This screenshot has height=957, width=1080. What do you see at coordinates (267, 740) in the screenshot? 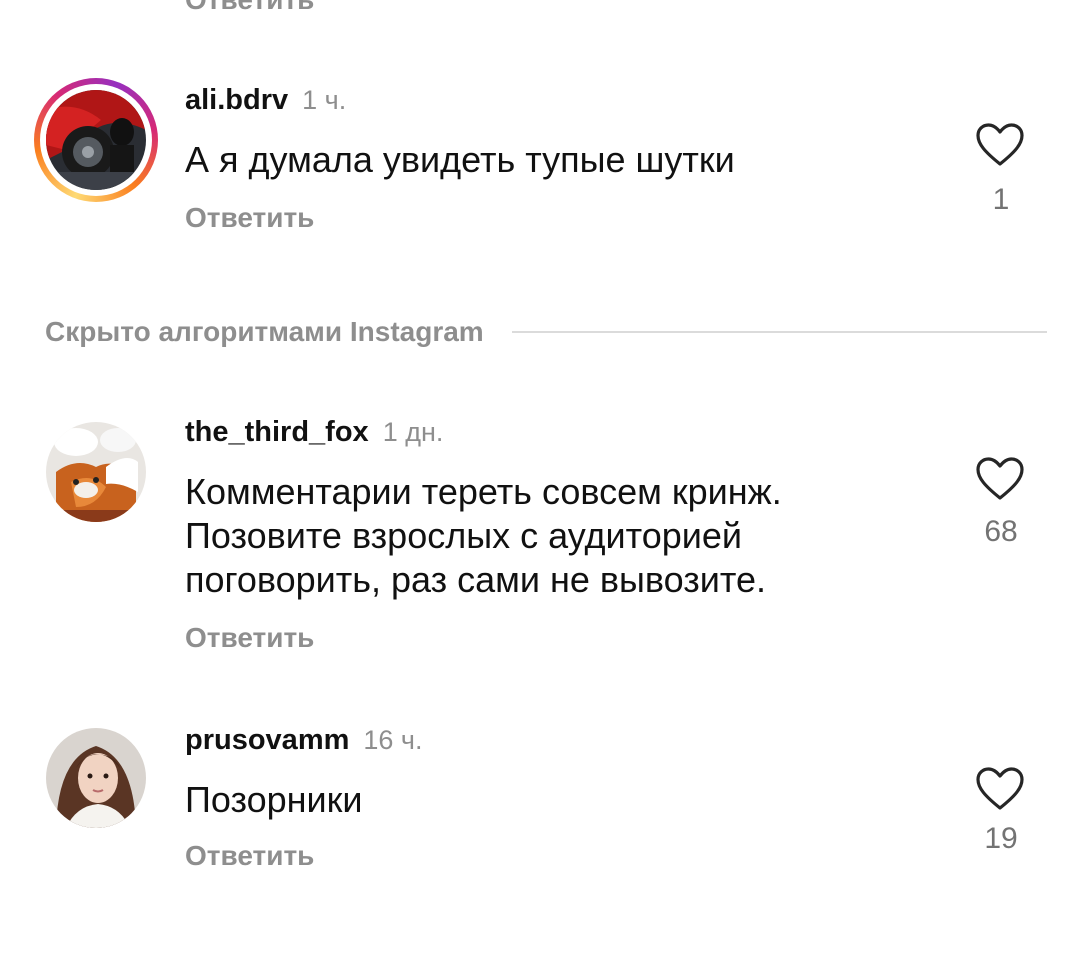
I see `comment-username: prusovamm` at bounding box center [267, 740].